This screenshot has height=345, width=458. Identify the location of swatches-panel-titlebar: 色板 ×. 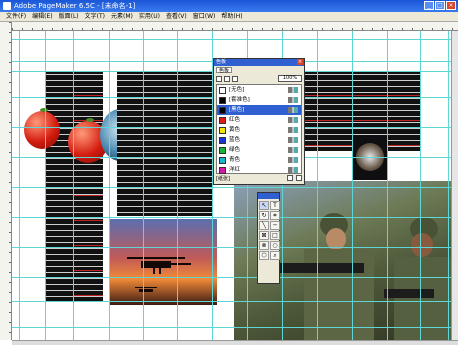
(259, 62).